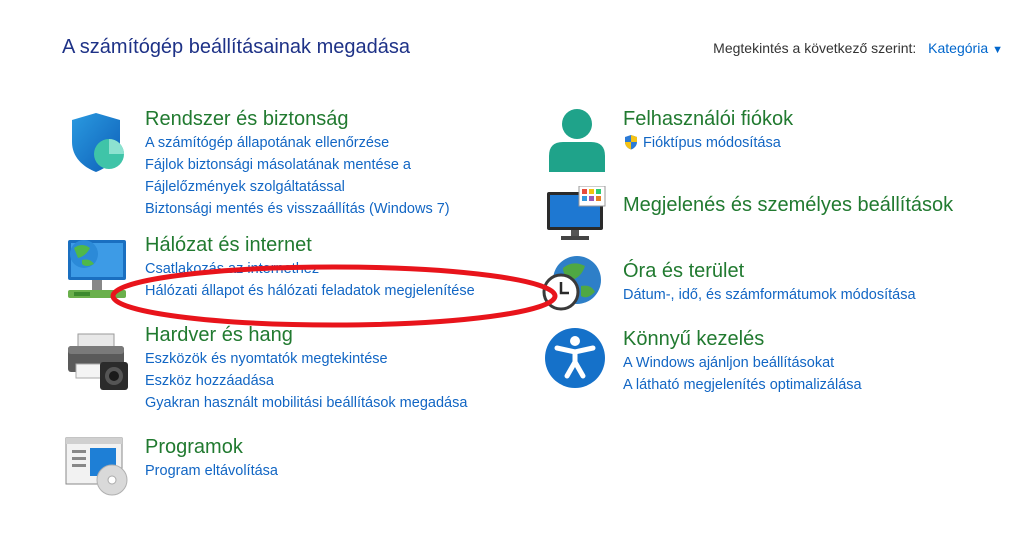  What do you see at coordinates (742, 339) in the screenshot?
I see `category-title-ease-of-access: Könnyű kezelés` at bounding box center [742, 339].